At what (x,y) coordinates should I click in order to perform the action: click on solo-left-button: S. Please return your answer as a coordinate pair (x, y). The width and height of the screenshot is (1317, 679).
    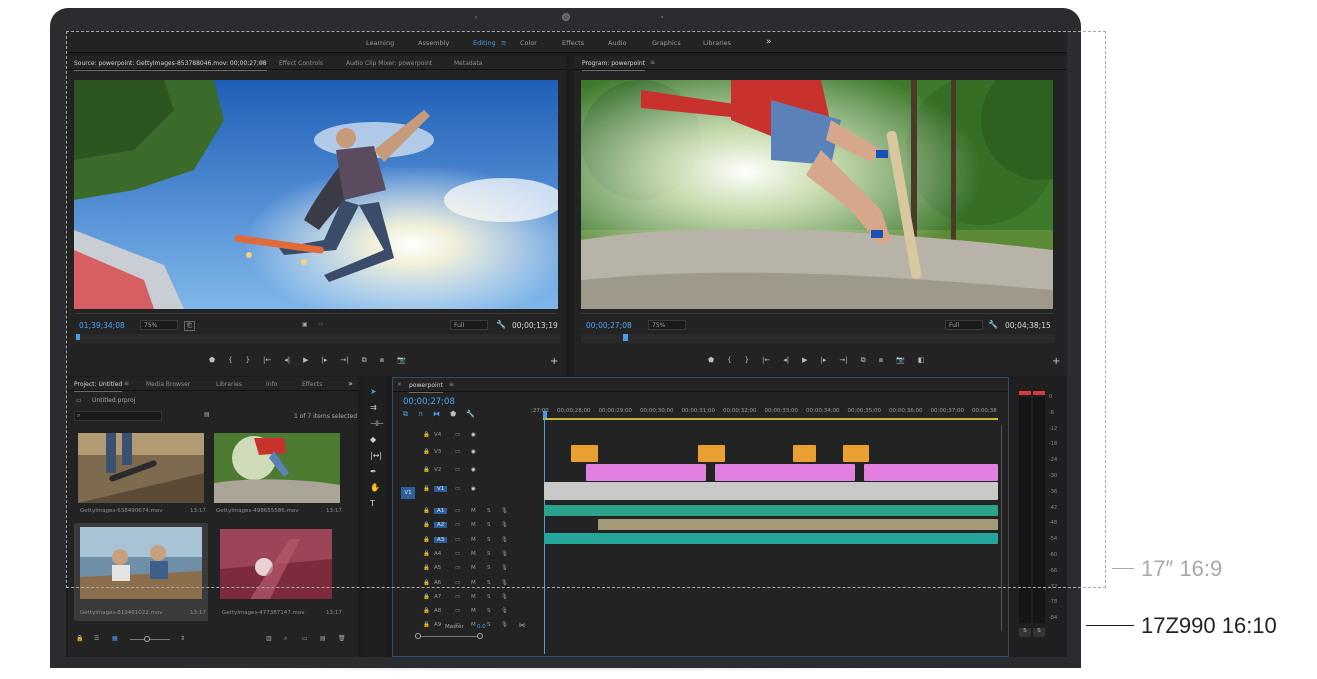
    Looking at the image, I should click on (1025, 632).